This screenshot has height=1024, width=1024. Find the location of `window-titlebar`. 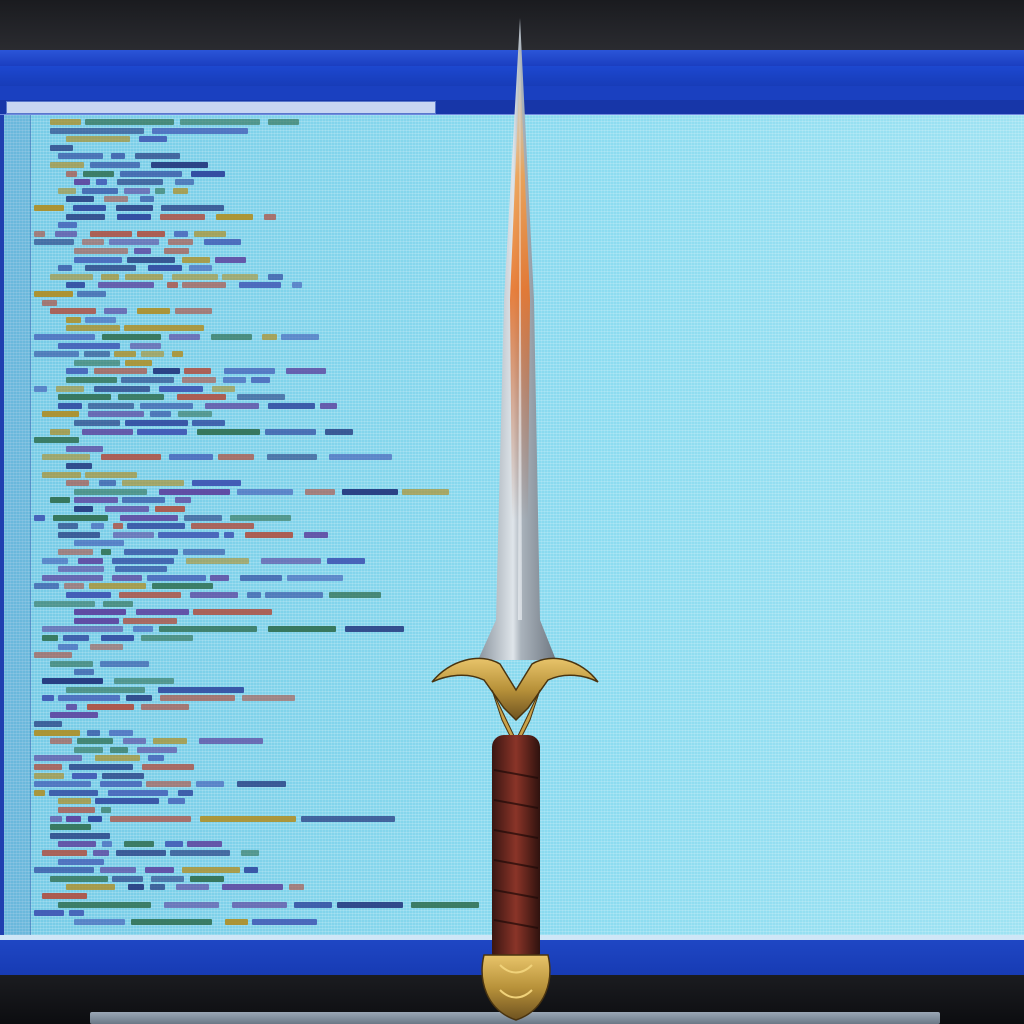

window-titlebar is located at coordinates (512, 58).